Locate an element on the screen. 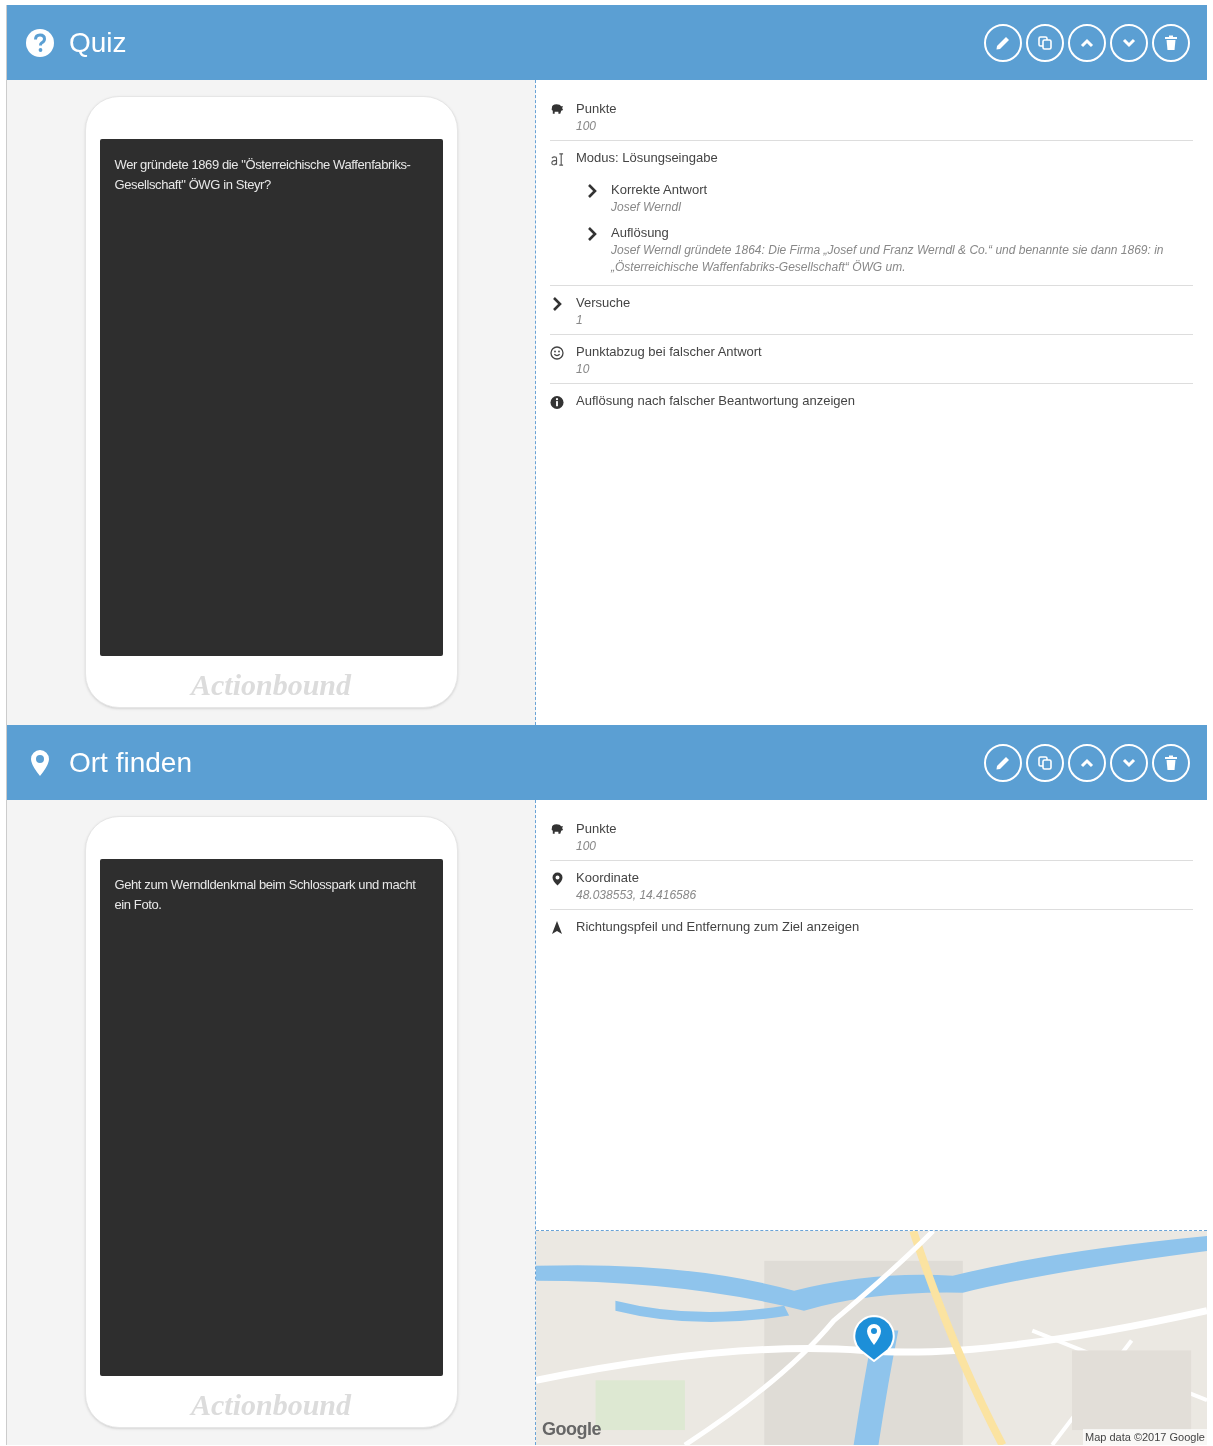 The width and height of the screenshot is (1213, 1446). info-icon is located at coordinates (557, 402).